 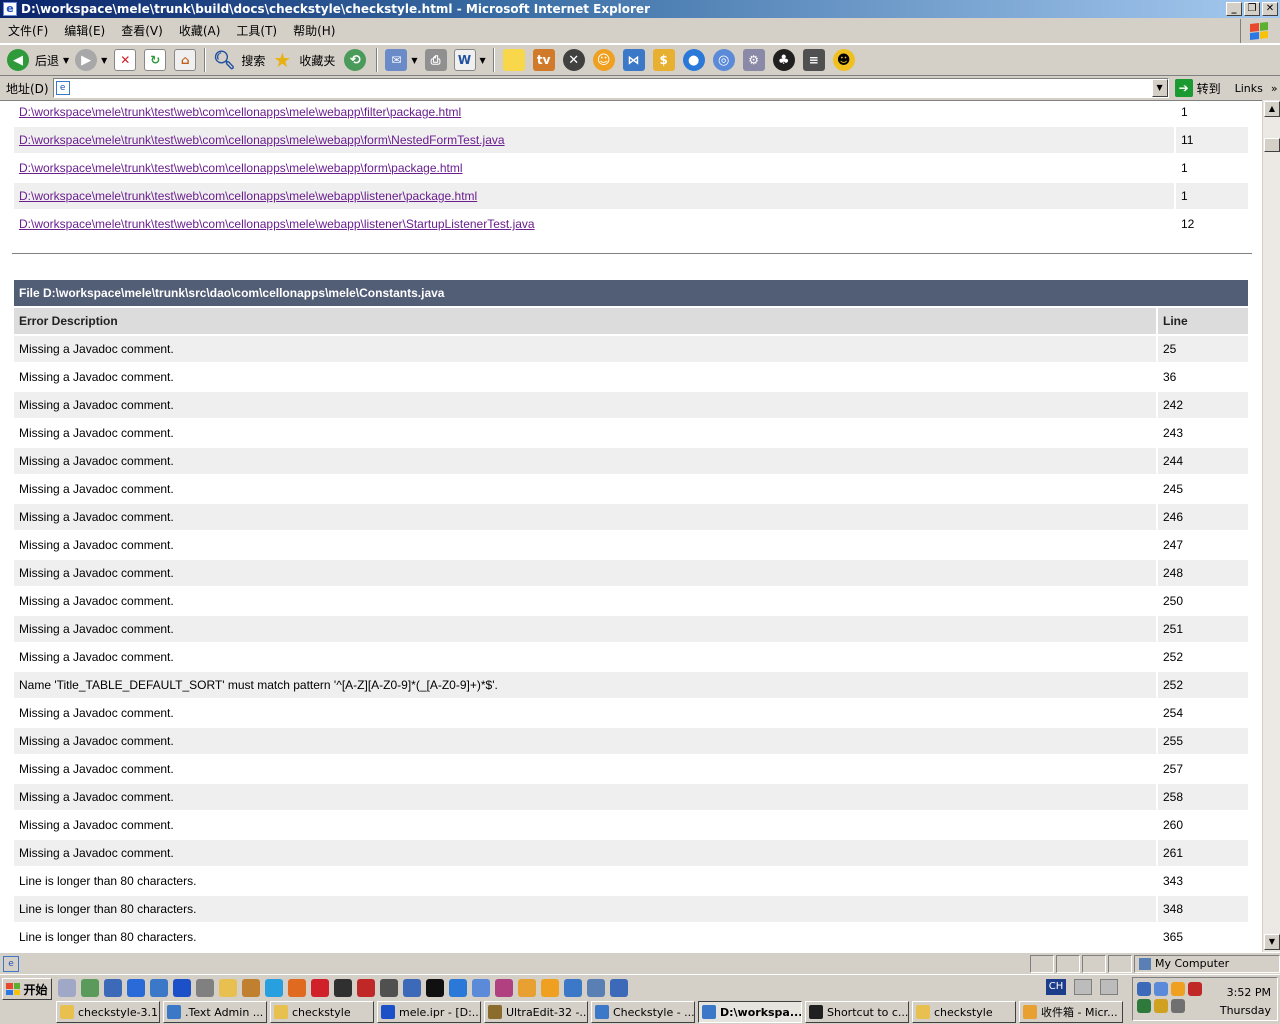 What do you see at coordinates (1197, 88) in the screenshot?
I see `go-button: ➔ 转到` at bounding box center [1197, 88].